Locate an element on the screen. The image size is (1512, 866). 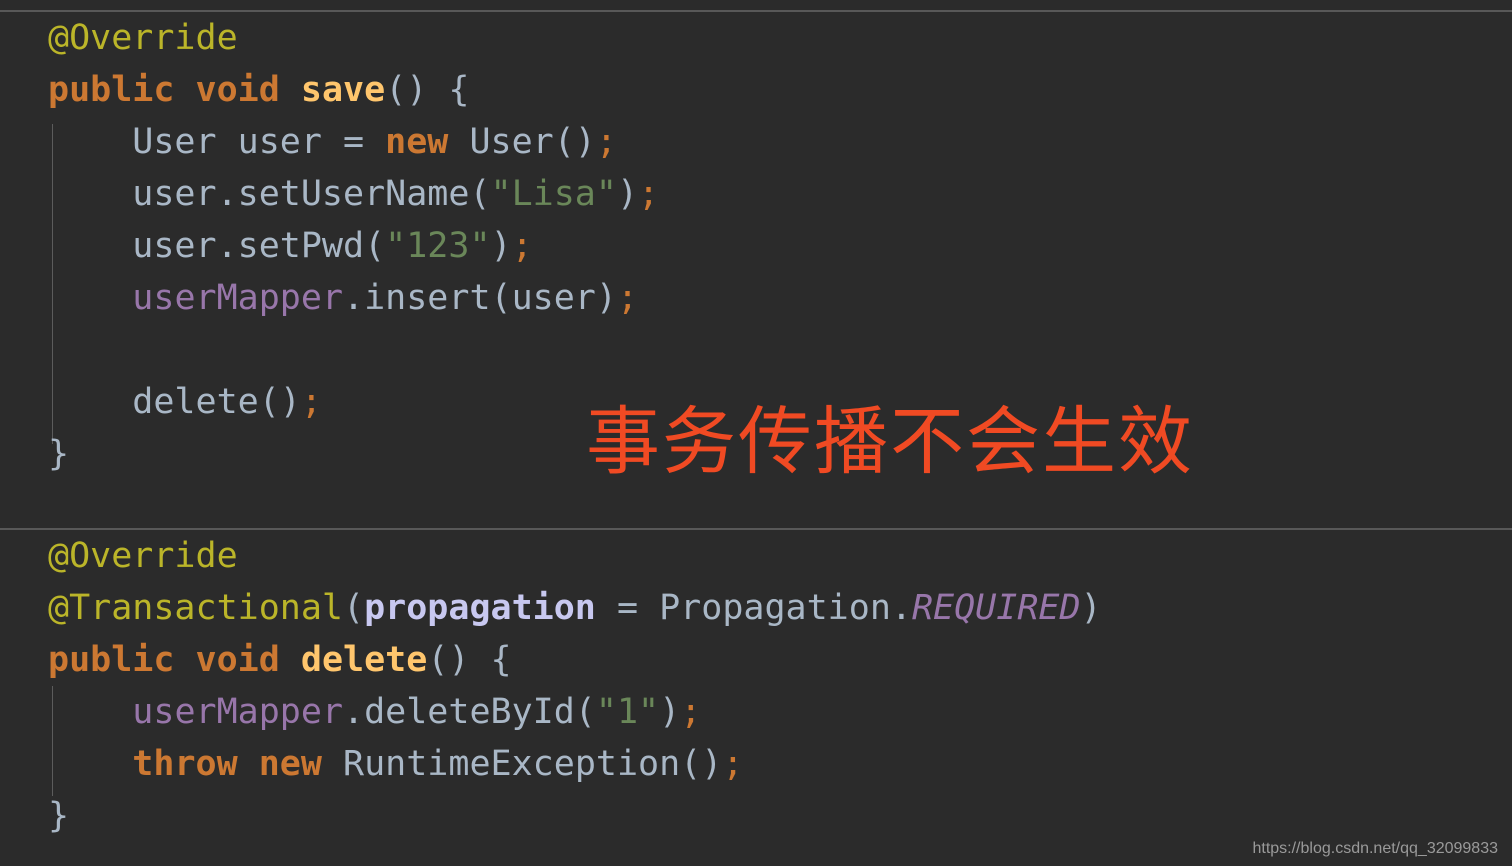
code-line: user.setPwd("123"); is located at coordinates (756, 246).